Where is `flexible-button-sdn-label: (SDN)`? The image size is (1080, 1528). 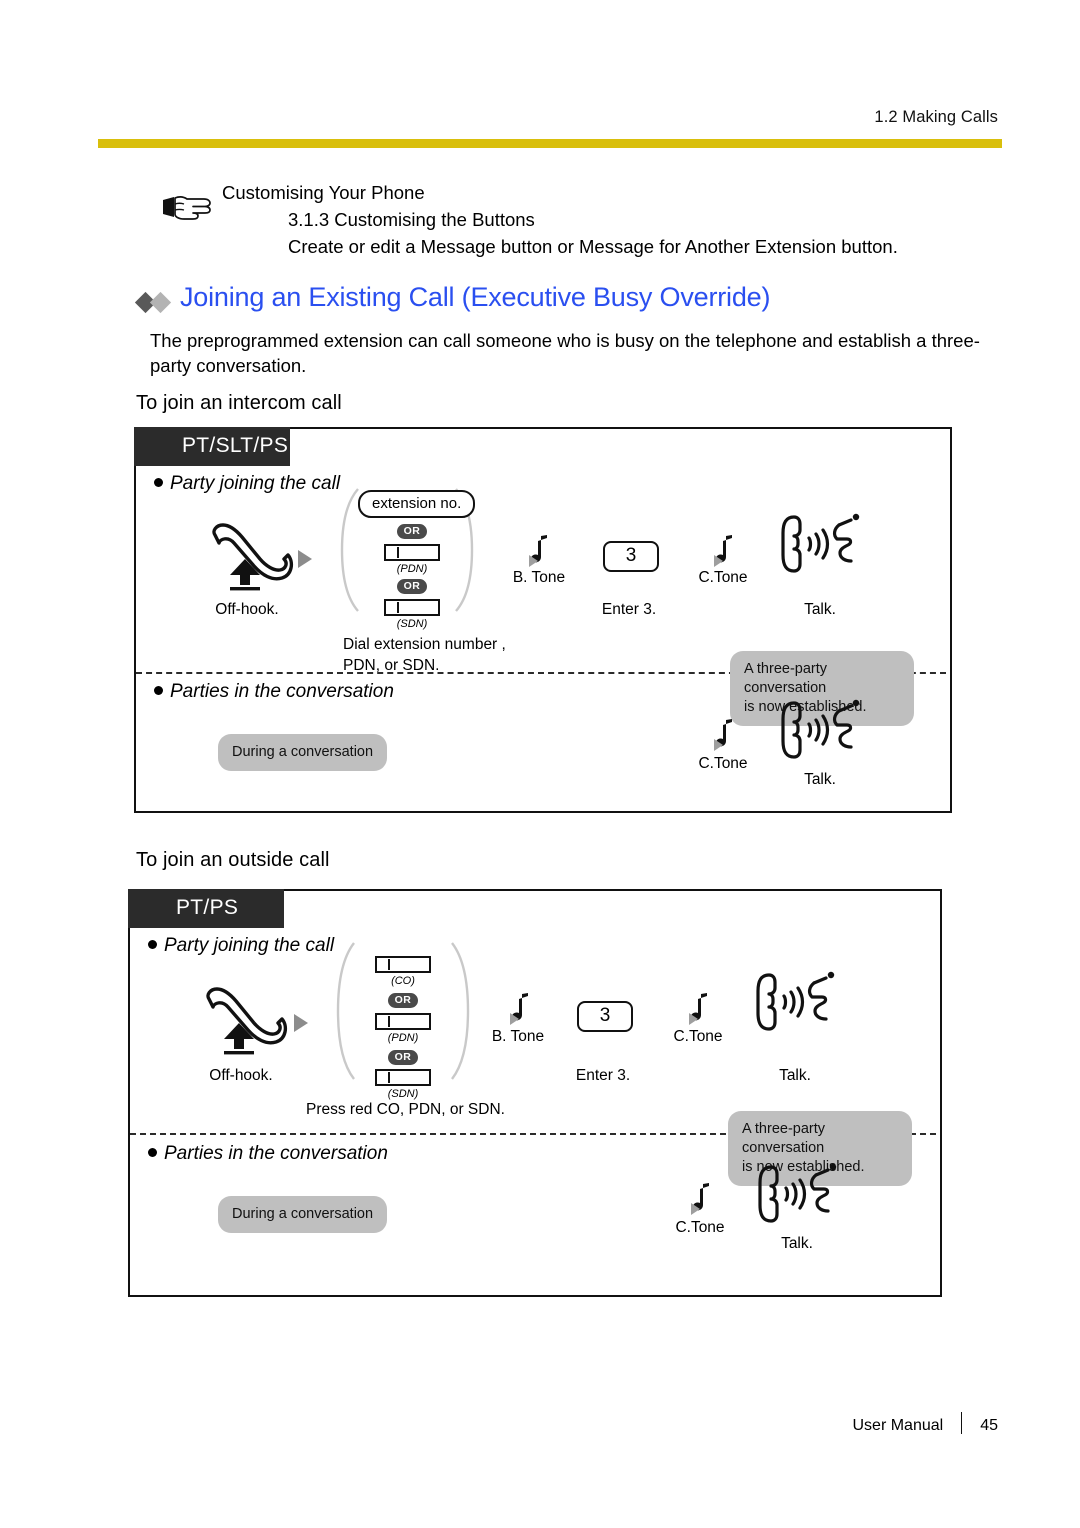 flexible-button-sdn-label: (SDN) is located at coordinates (412, 624).